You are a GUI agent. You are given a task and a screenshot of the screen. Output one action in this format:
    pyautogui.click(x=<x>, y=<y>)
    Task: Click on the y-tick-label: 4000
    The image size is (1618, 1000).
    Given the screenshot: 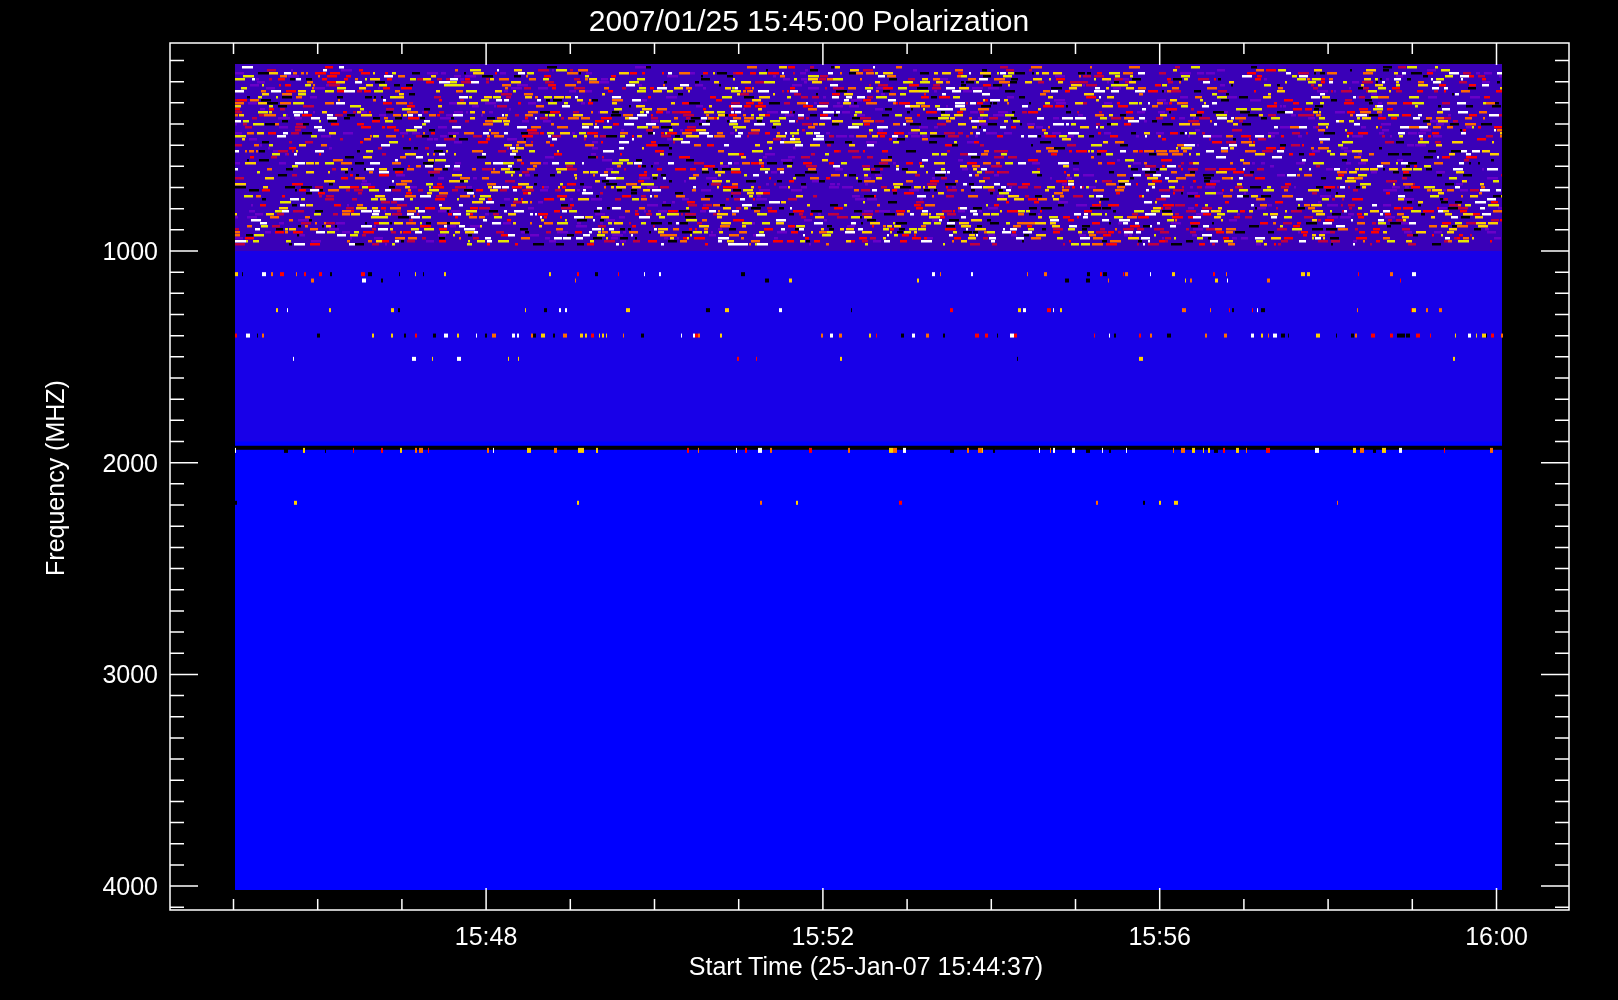 What is the action you would take?
    pyautogui.click(x=130, y=886)
    